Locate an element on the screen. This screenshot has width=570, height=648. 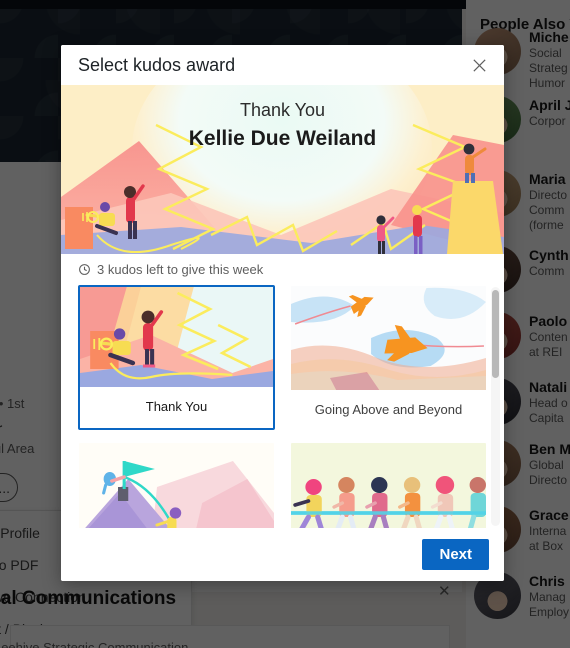
kudos-card-thank-you: Thank You is located at coordinates (176, 357).